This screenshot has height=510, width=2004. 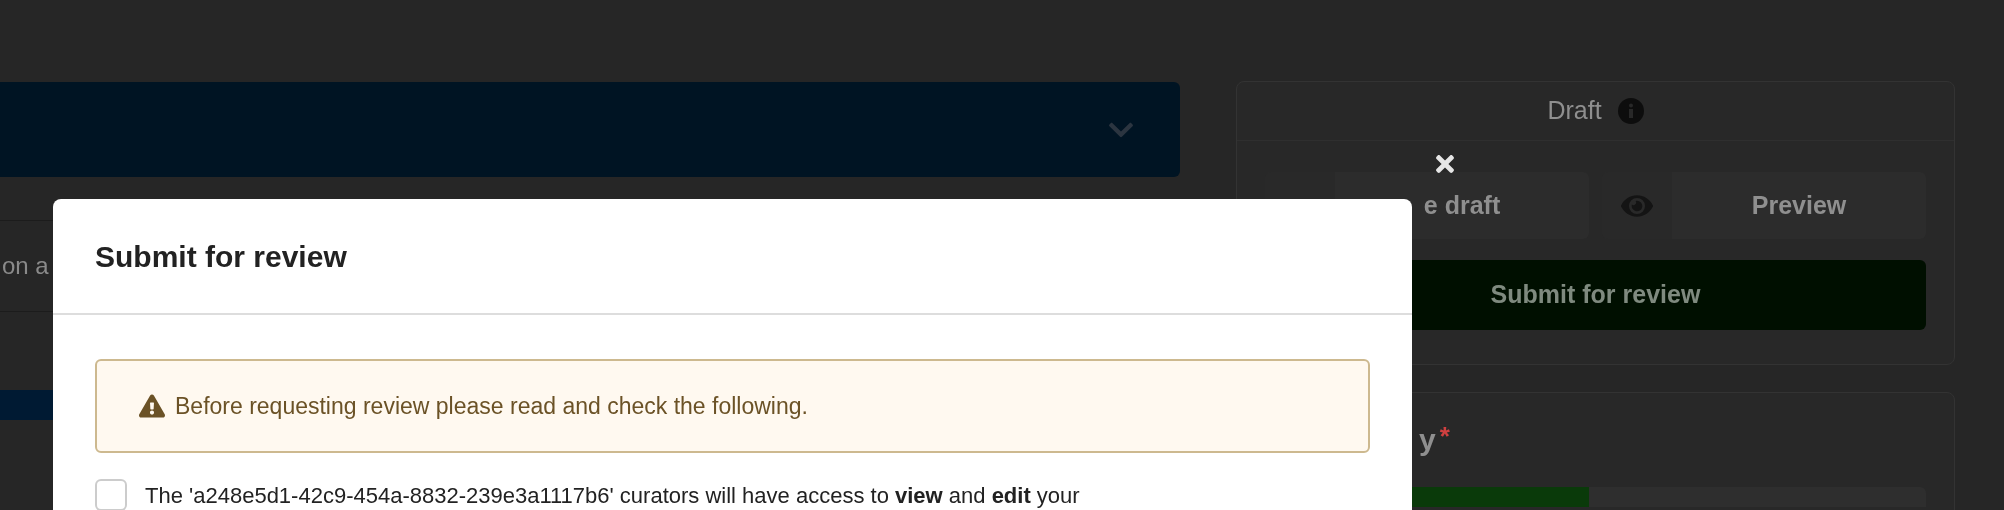 What do you see at coordinates (111, 494) in the screenshot?
I see `checkbox` at bounding box center [111, 494].